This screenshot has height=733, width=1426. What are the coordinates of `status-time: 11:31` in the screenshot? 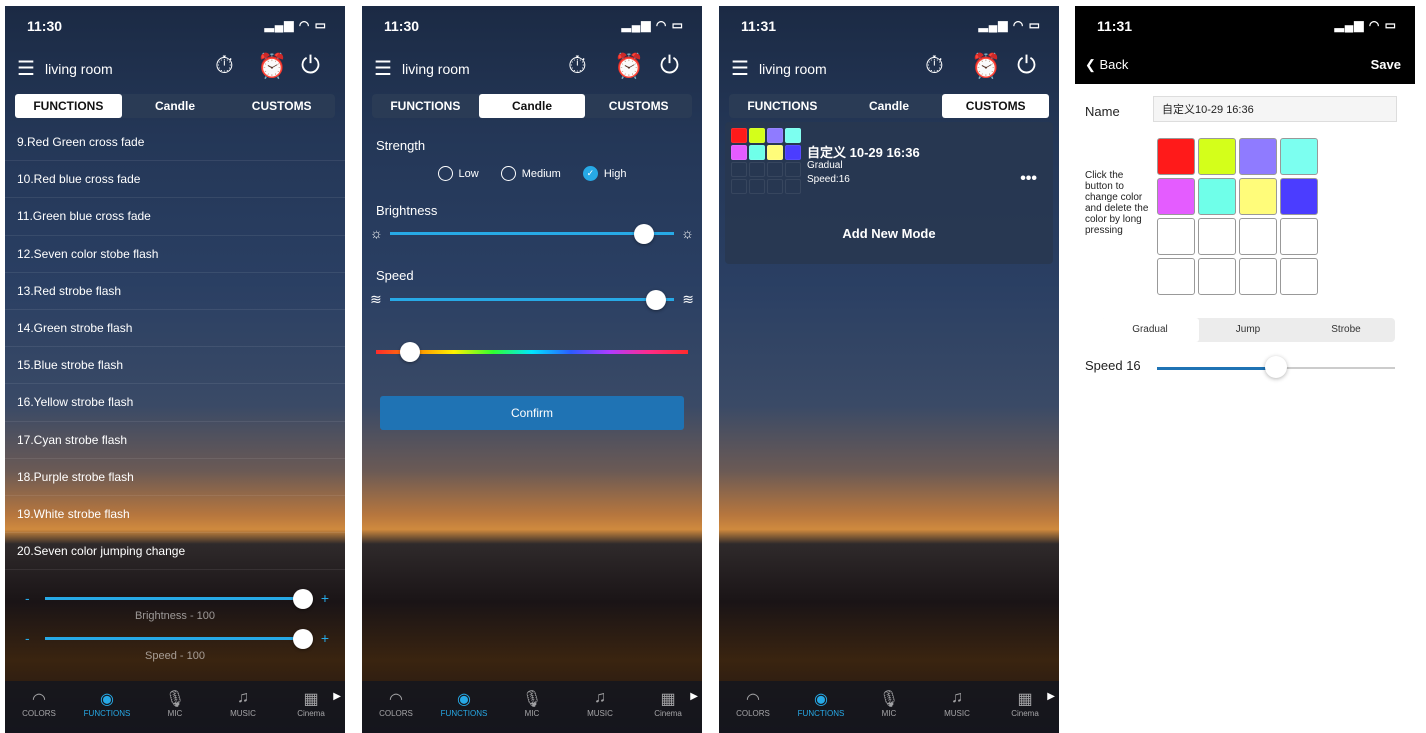 It's located at (1115, 26).